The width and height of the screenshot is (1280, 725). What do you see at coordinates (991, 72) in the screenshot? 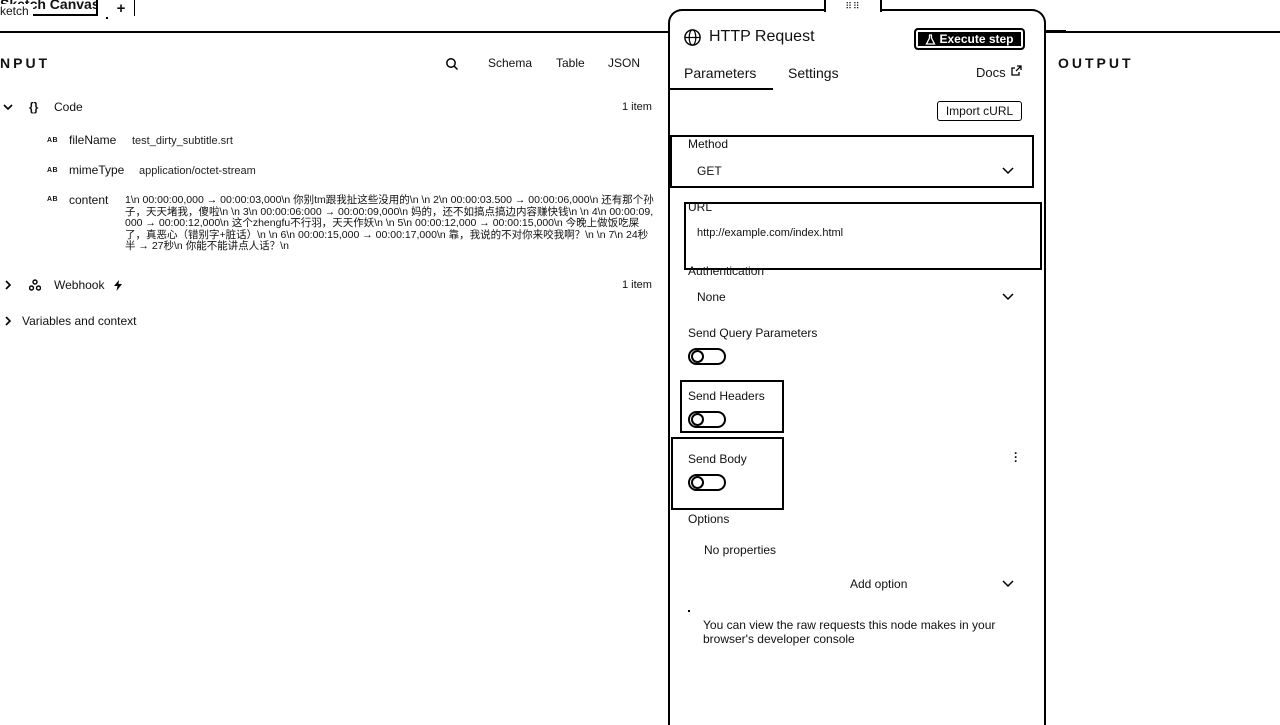
I see `docs-label: Docs` at bounding box center [991, 72].